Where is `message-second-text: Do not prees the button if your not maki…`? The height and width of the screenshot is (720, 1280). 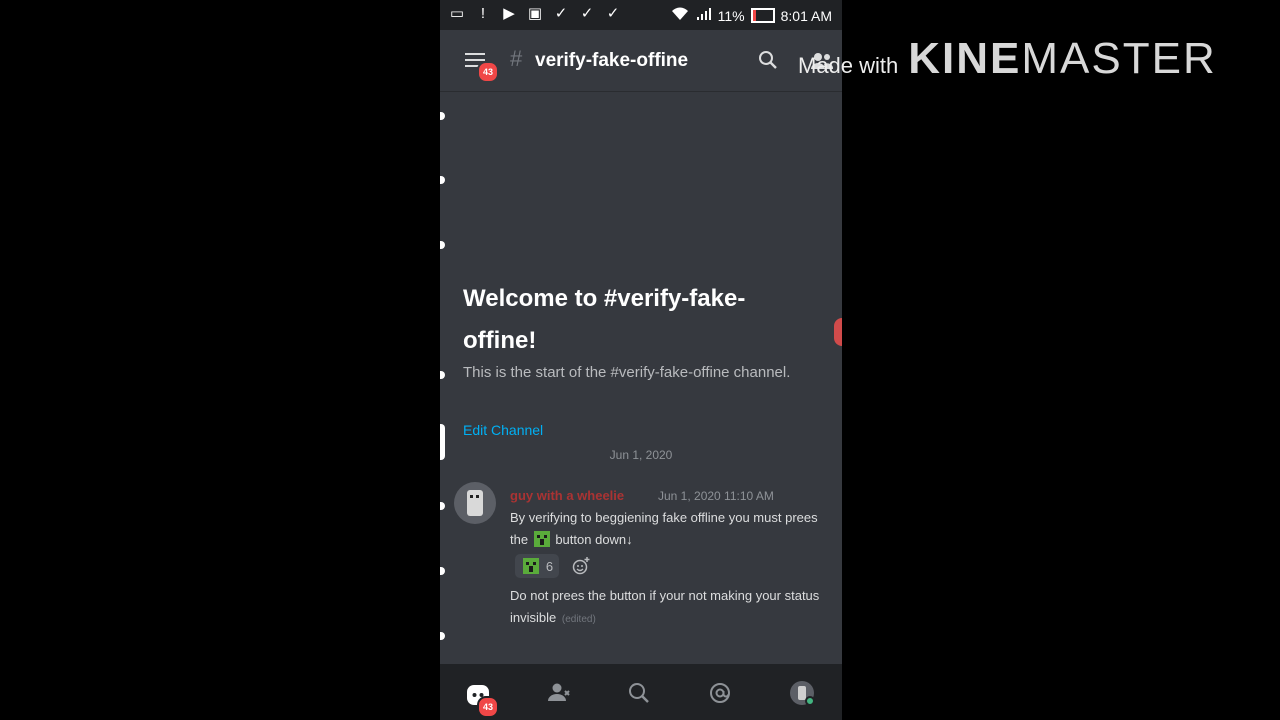 message-second-text: Do not prees the button if your not maki… is located at coordinates (665, 606).